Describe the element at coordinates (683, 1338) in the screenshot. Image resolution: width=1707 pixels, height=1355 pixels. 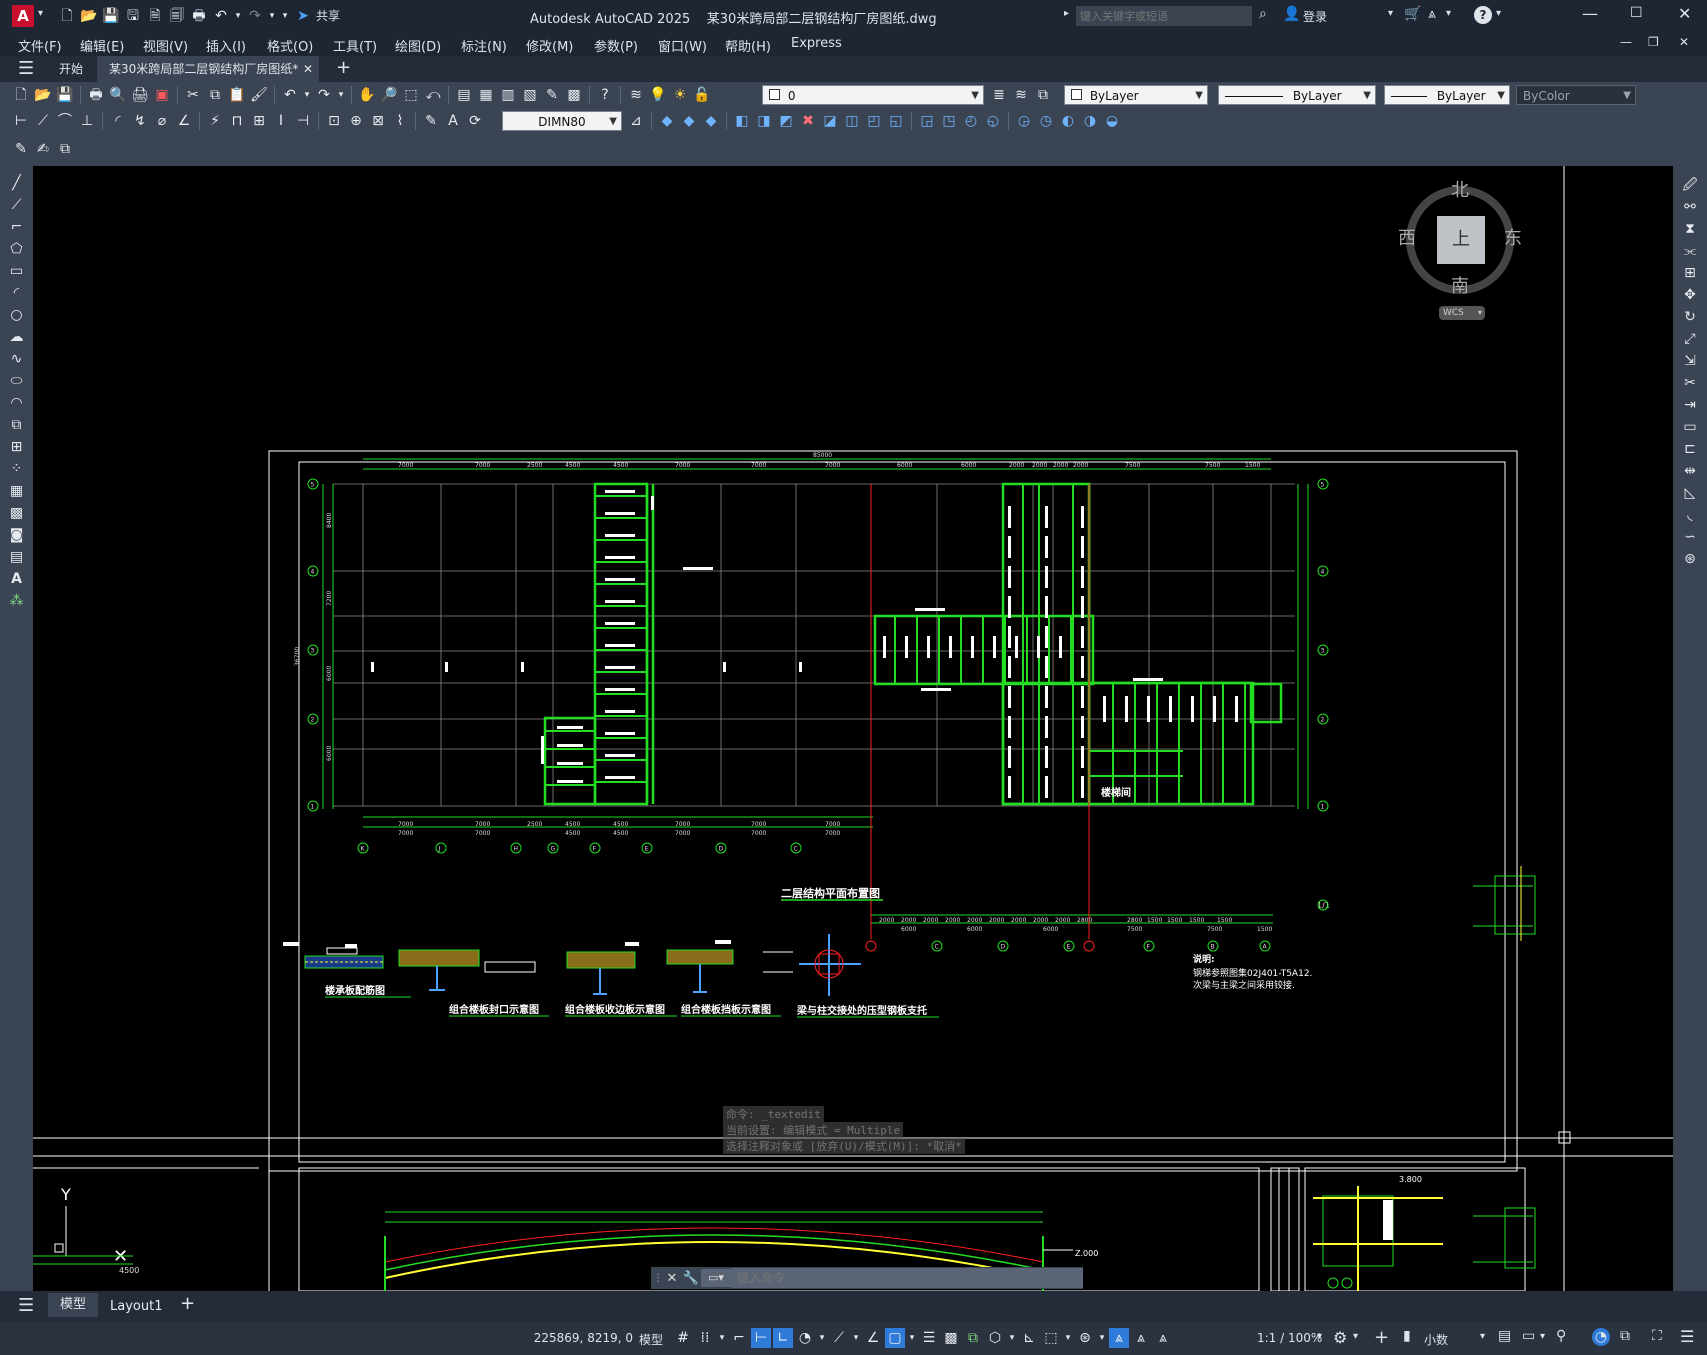
I see `grid-icon: #` at that location.